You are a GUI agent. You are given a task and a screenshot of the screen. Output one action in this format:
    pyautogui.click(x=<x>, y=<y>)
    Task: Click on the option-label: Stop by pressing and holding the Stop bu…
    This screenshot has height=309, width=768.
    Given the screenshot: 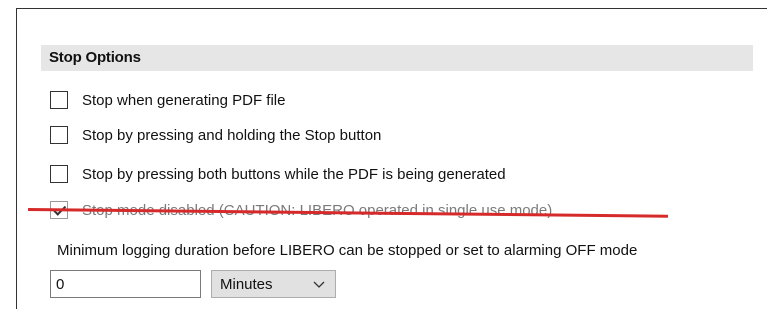 What is the action you would take?
    pyautogui.click(x=232, y=135)
    